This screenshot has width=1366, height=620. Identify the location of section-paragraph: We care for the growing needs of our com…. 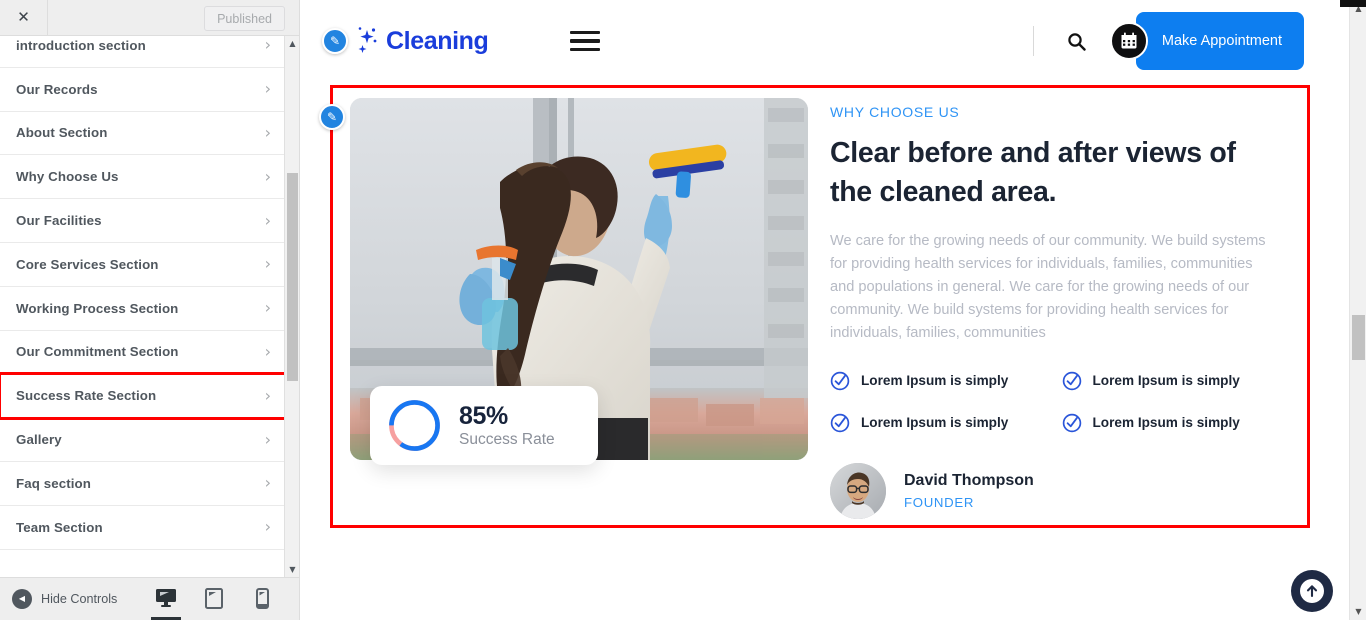
(1048, 286).